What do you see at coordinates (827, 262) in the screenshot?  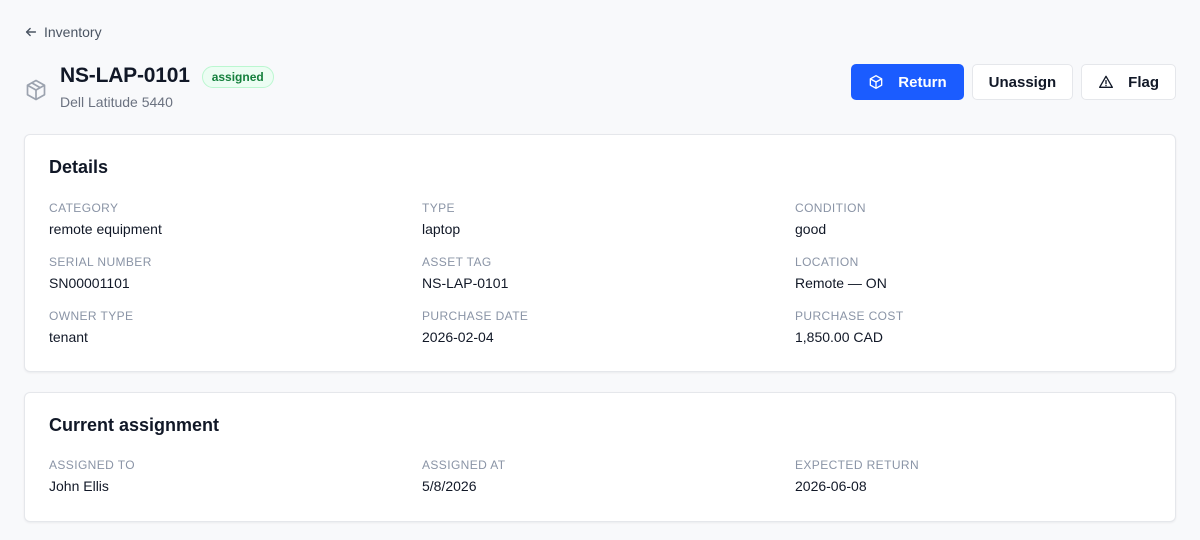 I see `field-label: LOCATION` at bounding box center [827, 262].